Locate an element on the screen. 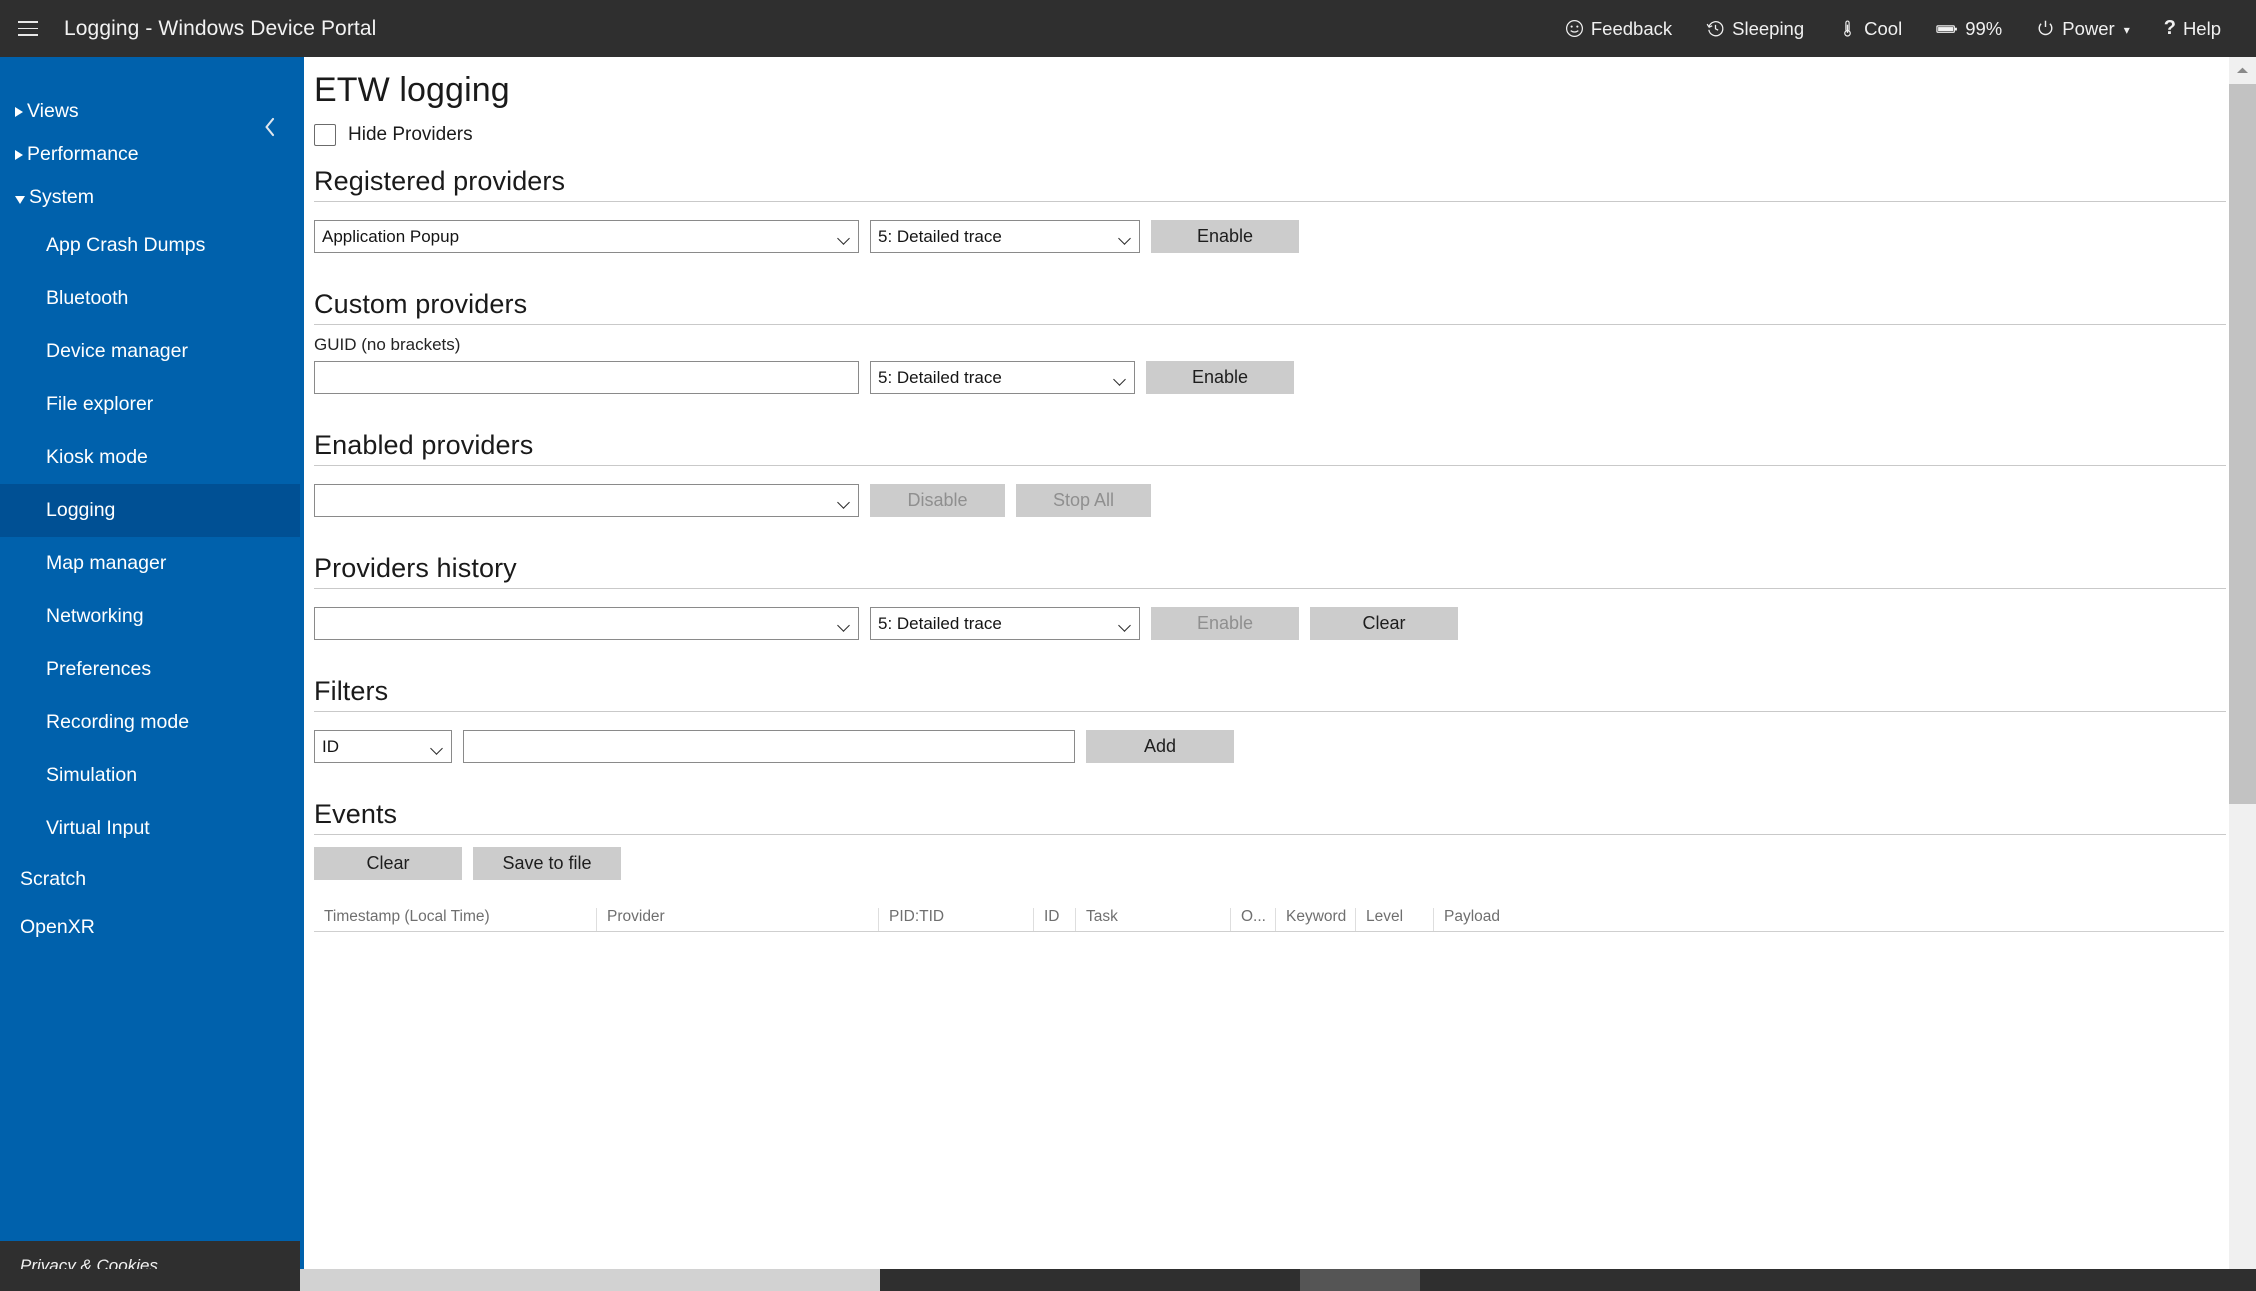  enabled-providers-heading: Enabled providers is located at coordinates (424, 445).